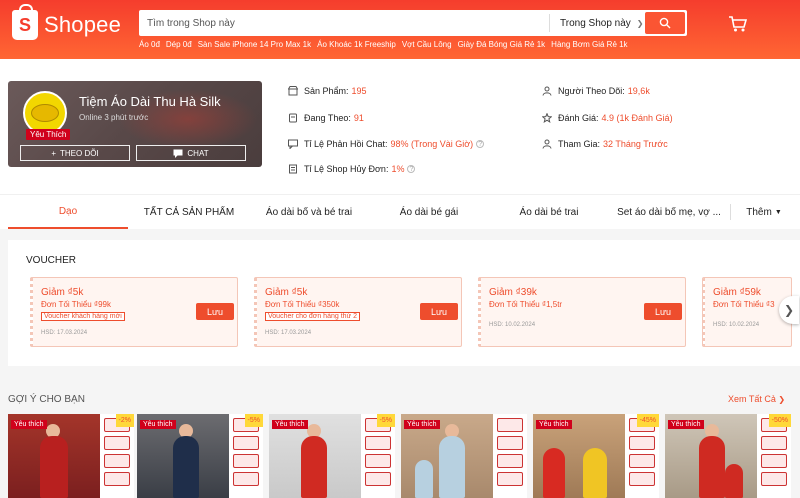  I want to click on stat-rating: Đánh Giá: 4.9 (1k Đánh Giá), so click(607, 118).